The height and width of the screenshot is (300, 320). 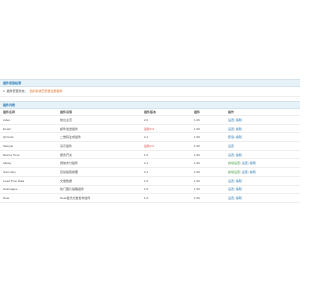 I want to click on plugin-desc: Note格式文章发布插件, so click(x=99, y=198).